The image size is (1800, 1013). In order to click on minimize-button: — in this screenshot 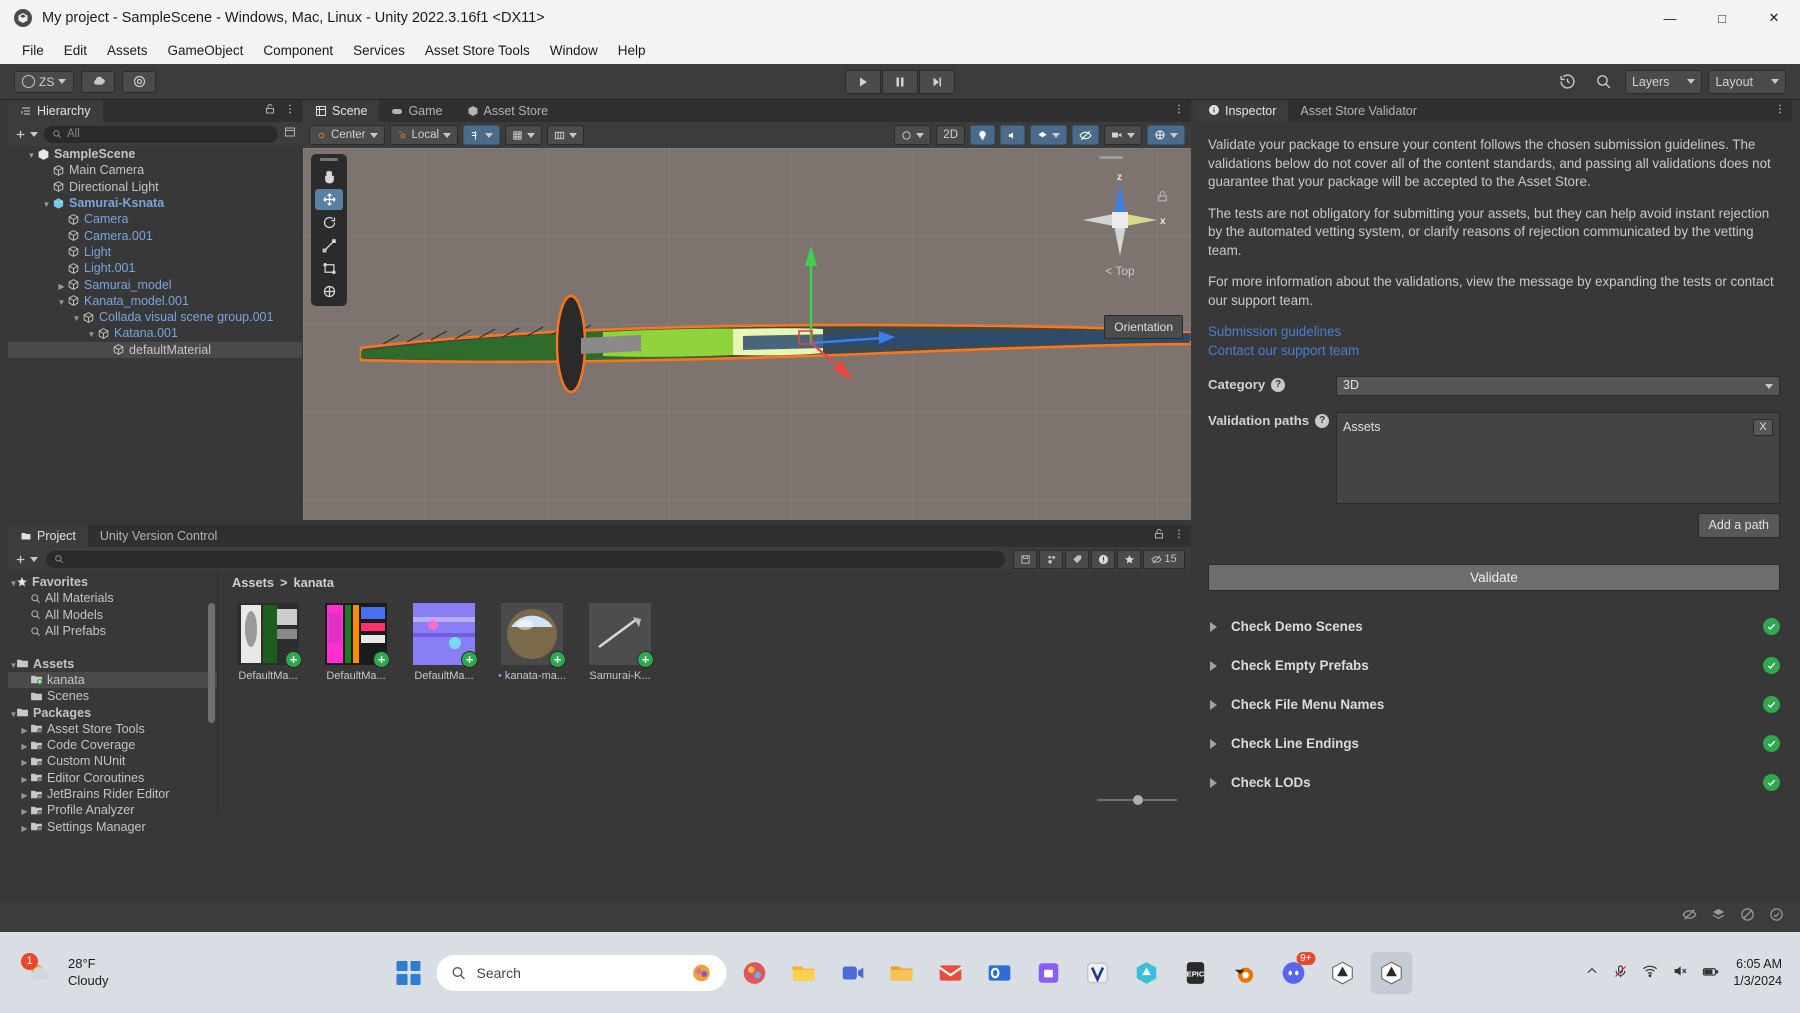, I will do `click(1670, 18)`.